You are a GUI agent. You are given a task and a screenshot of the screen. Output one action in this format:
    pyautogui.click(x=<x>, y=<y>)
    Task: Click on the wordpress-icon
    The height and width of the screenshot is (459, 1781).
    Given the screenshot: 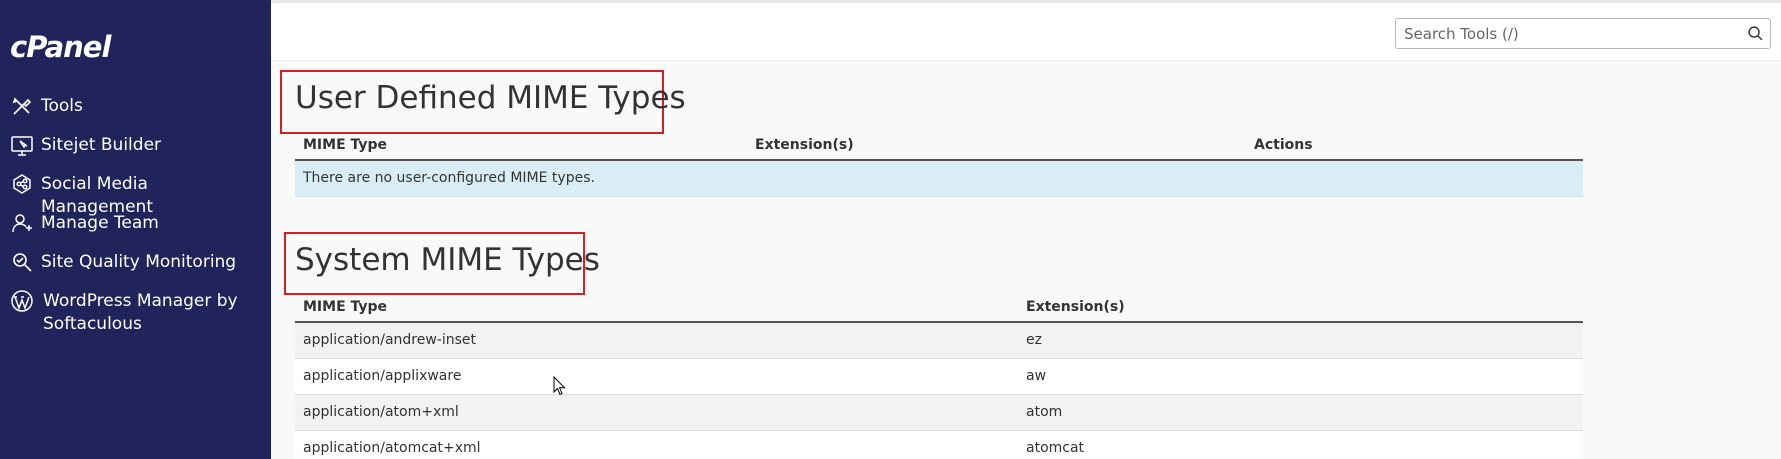 What is the action you would take?
    pyautogui.click(x=22, y=301)
    